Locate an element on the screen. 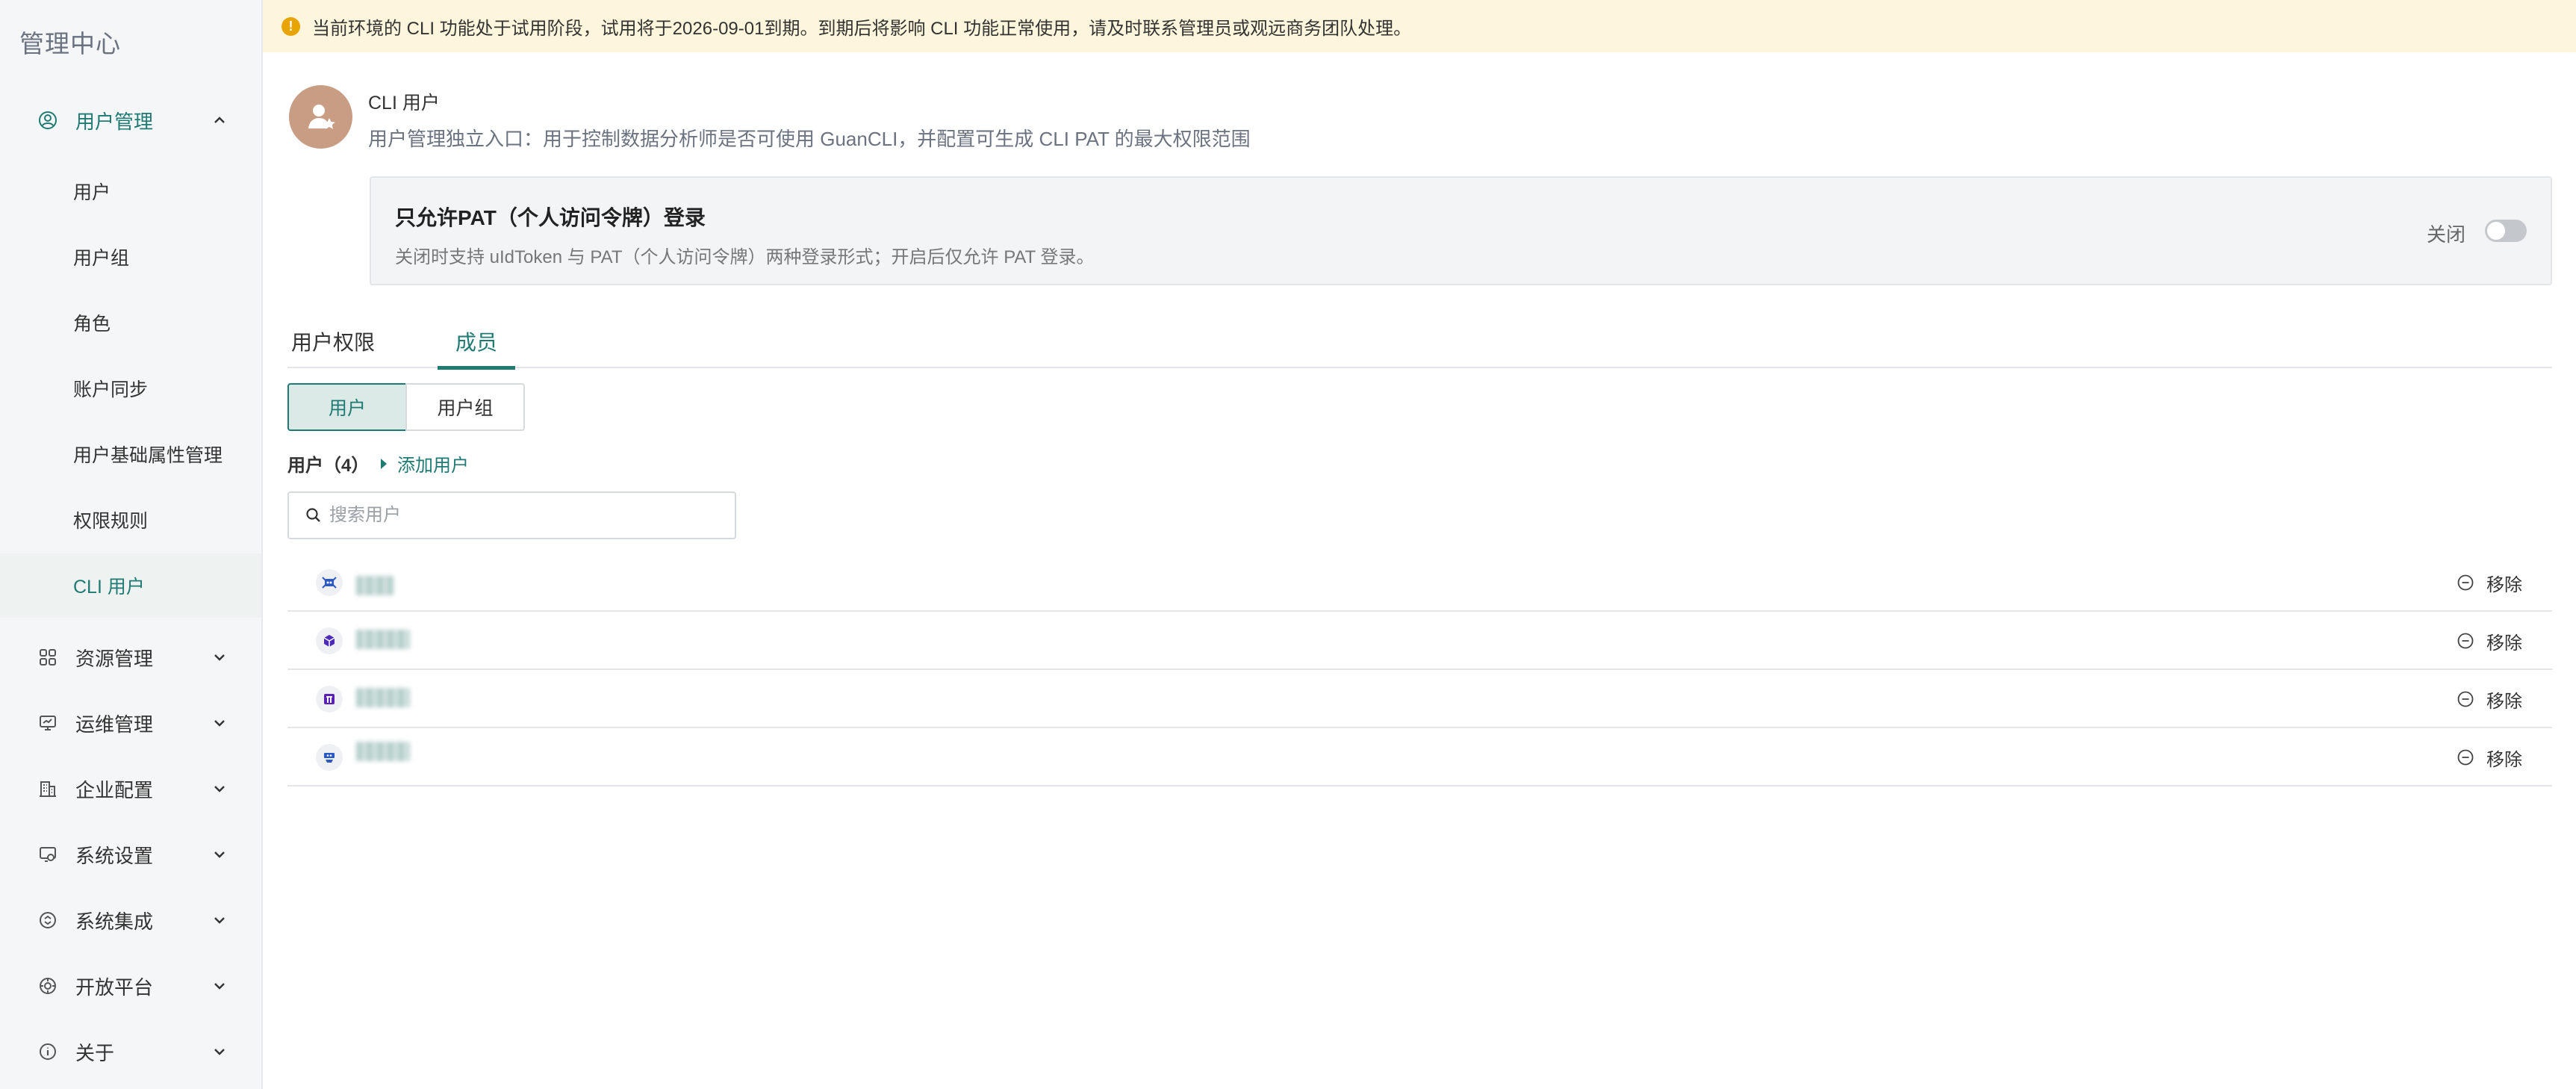 The image size is (2576, 1089). nav-resource-management: 资源管理 is located at coordinates (130, 657).